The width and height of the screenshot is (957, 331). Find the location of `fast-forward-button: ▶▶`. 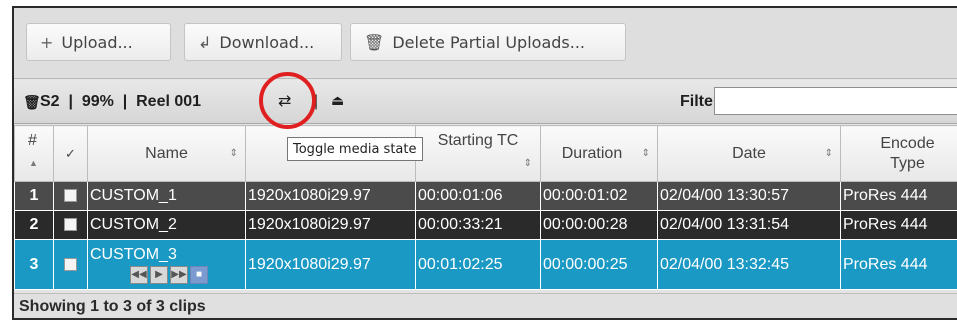

fast-forward-button: ▶▶ is located at coordinates (179, 274).